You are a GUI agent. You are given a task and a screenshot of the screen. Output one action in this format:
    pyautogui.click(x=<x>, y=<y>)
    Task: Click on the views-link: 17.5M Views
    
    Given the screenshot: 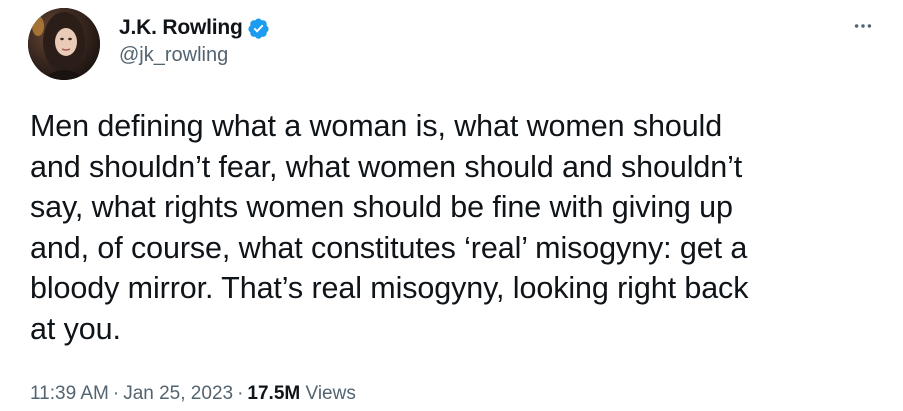 What is the action you would take?
    pyautogui.click(x=301, y=393)
    